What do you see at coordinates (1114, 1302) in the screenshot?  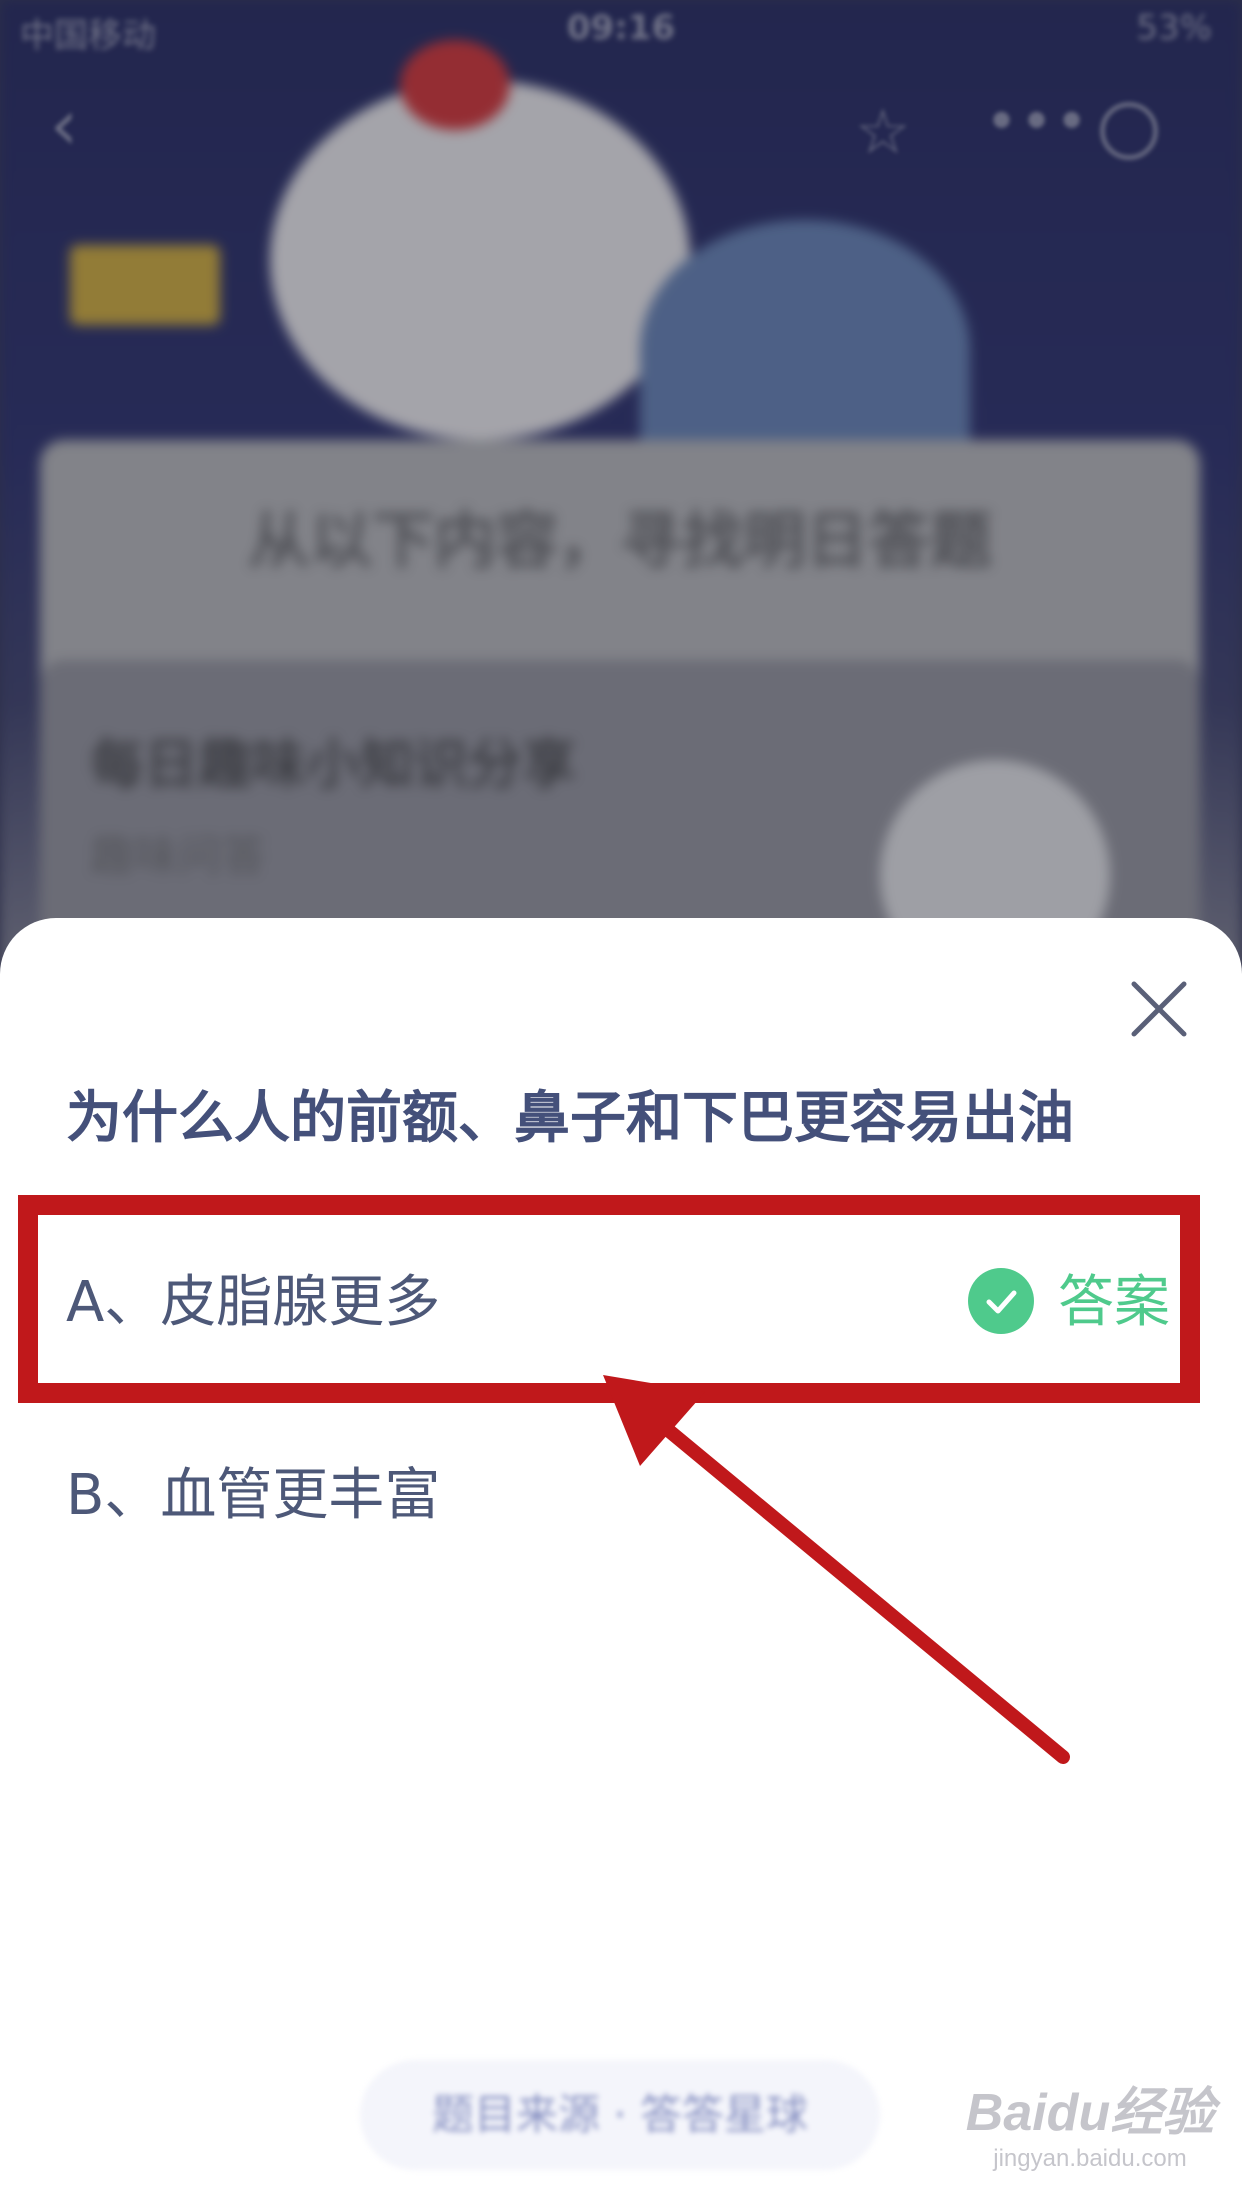 I see `answer-tag-label: 答案` at bounding box center [1114, 1302].